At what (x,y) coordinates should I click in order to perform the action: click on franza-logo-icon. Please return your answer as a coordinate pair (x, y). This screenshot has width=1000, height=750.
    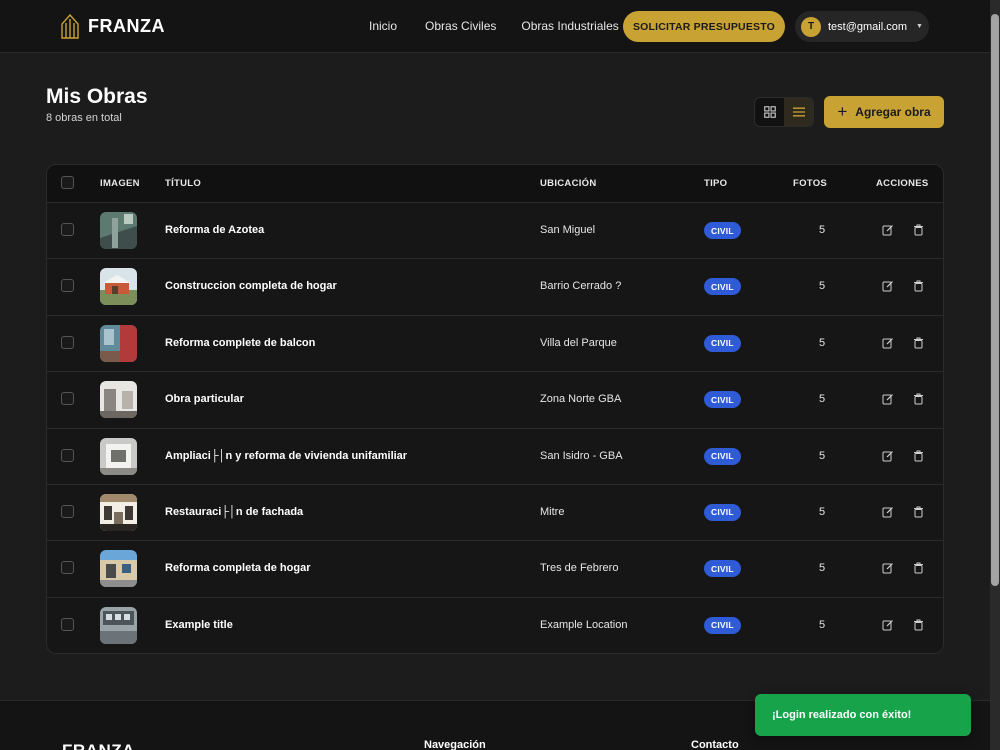
    Looking at the image, I should click on (70, 26).